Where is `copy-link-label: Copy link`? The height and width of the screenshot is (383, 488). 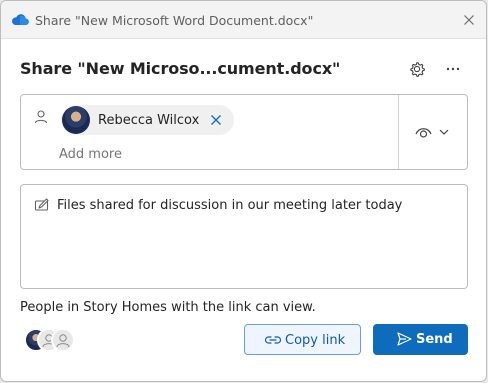 copy-link-label: Copy link is located at coordinates (315, 340).